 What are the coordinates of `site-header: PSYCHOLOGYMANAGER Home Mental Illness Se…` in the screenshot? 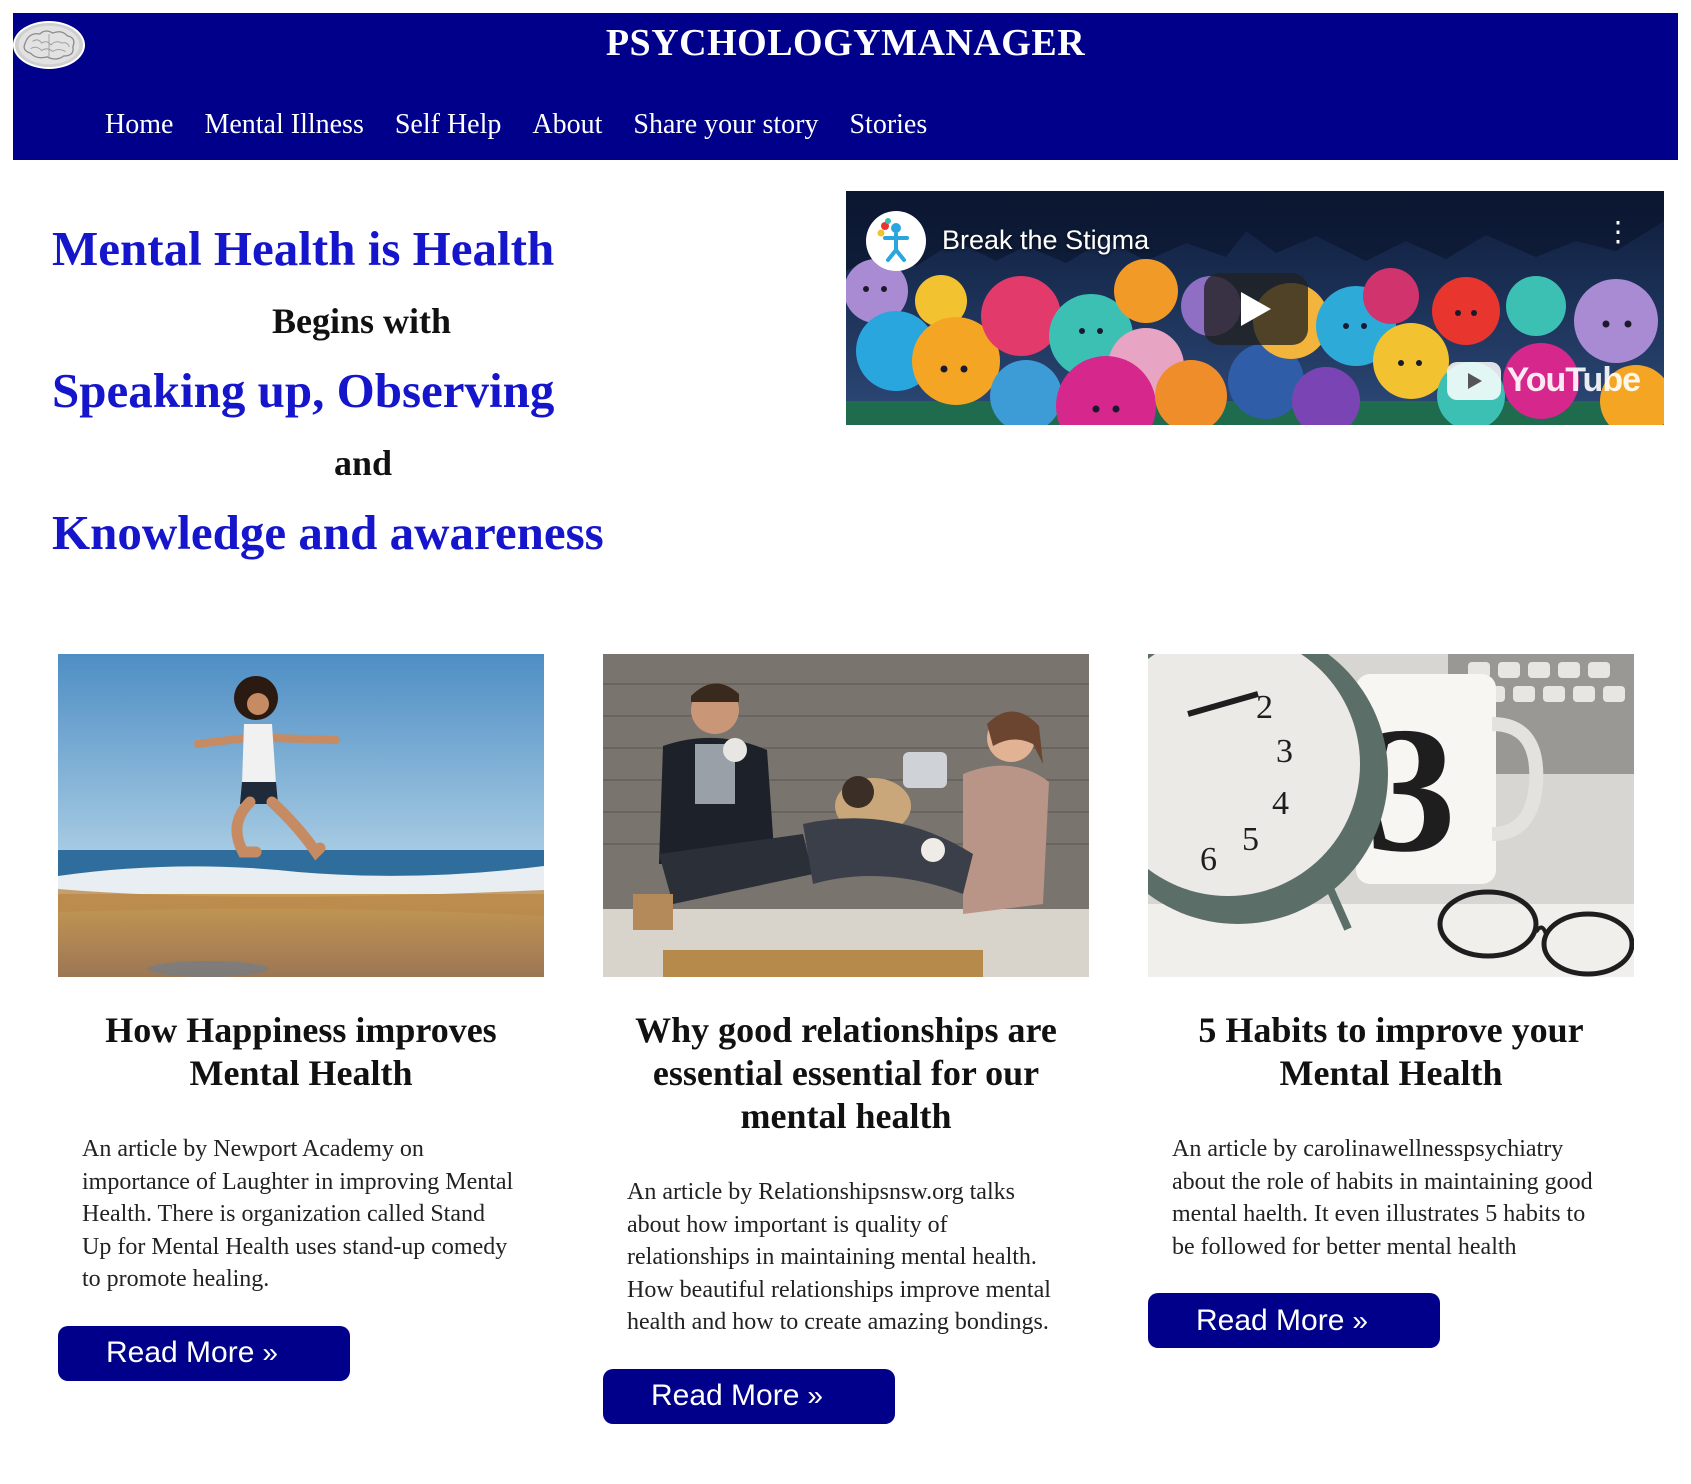 It's located at (845, 86).